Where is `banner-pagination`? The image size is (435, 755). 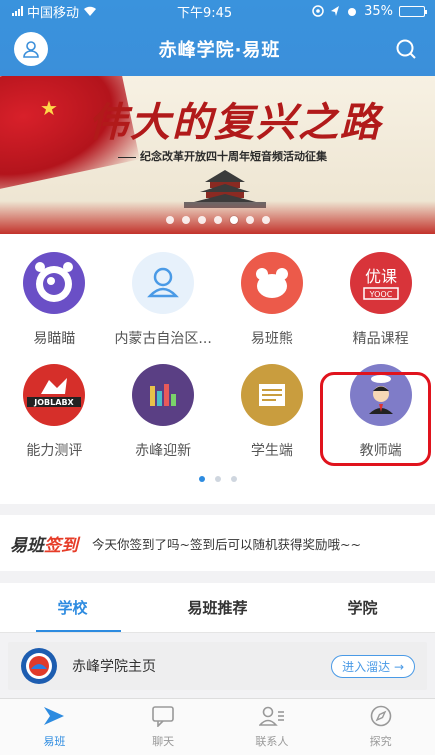
banner-pagination is located at coordinates (217, 220).